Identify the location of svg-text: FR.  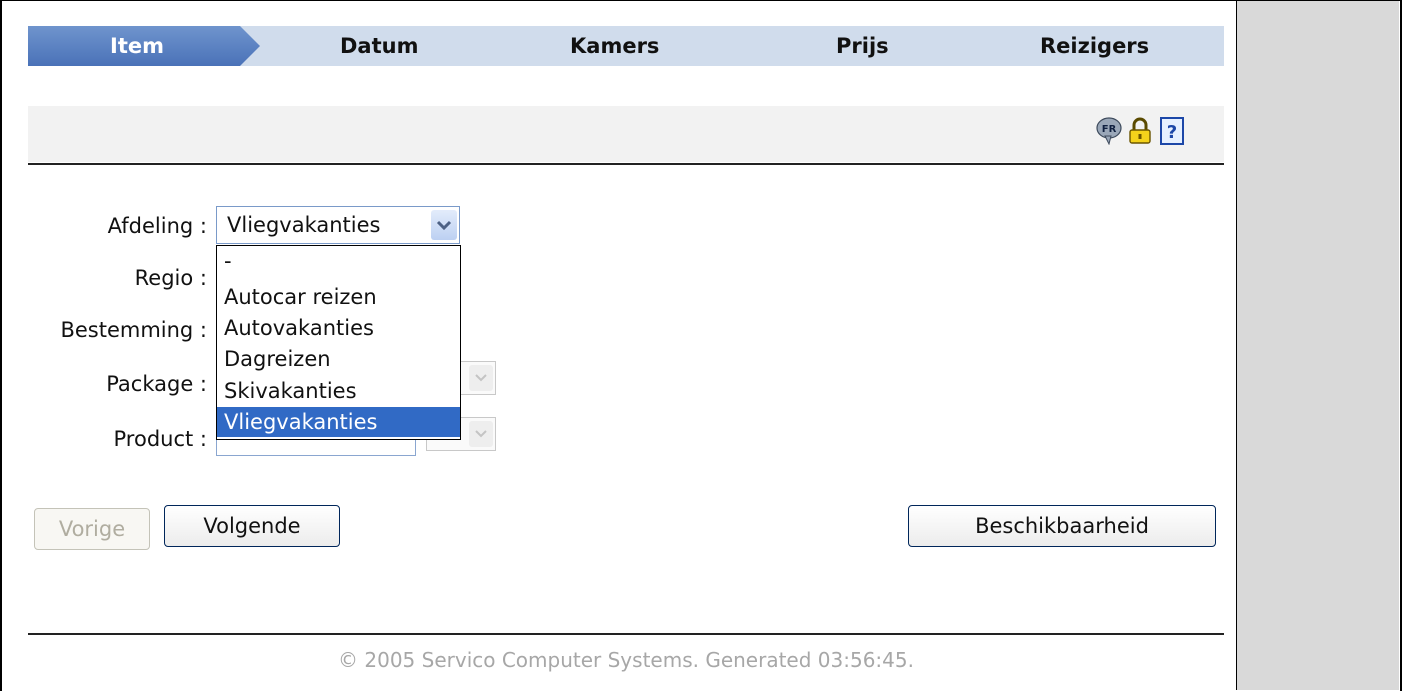
(1109, 129).